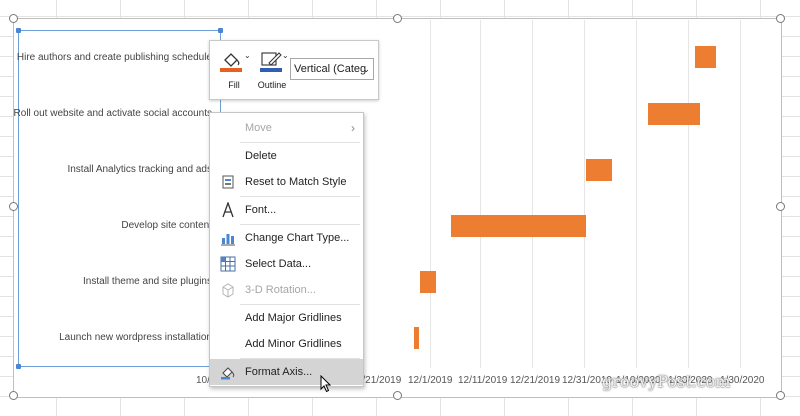 This screenshot has width=800, height=416. I want to click on menu-item-label: Add Minor Gridlines, so click(293, 344).